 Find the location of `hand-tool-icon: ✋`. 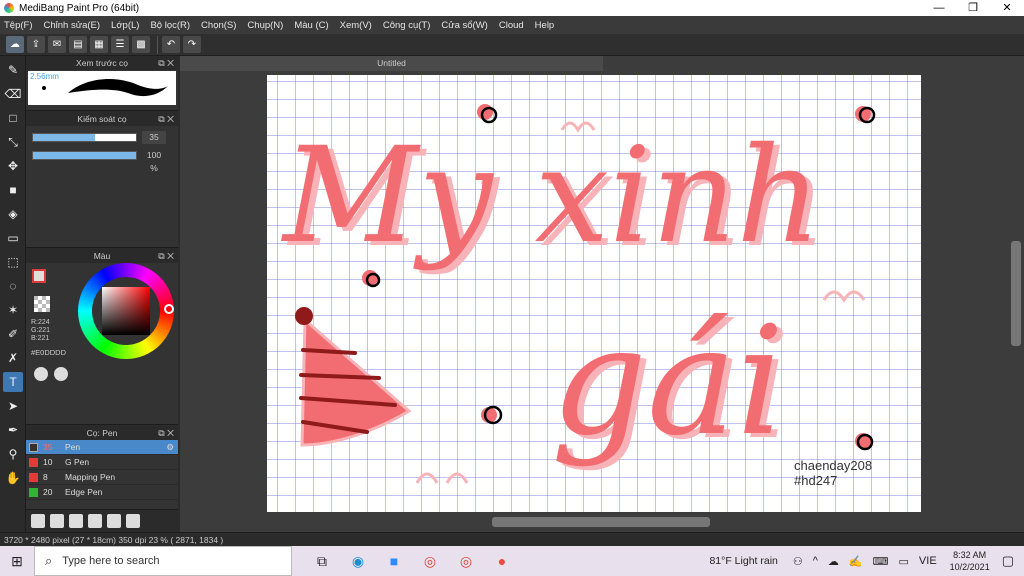

hand-tool-icon: ✋ is located at coordinates (13, 478).